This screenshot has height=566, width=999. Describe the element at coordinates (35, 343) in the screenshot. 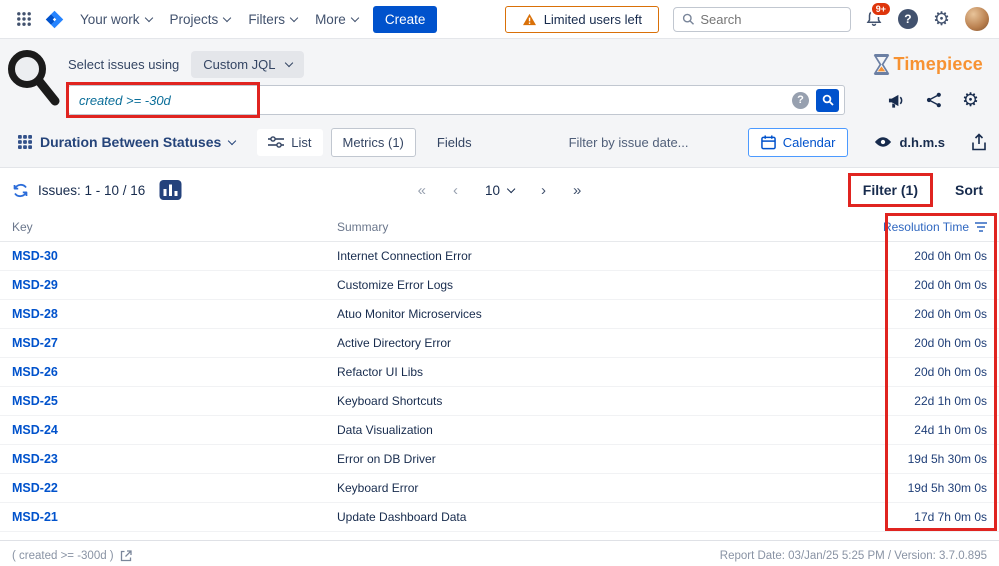

I see `issue-key-link: MSD-27` at that location.